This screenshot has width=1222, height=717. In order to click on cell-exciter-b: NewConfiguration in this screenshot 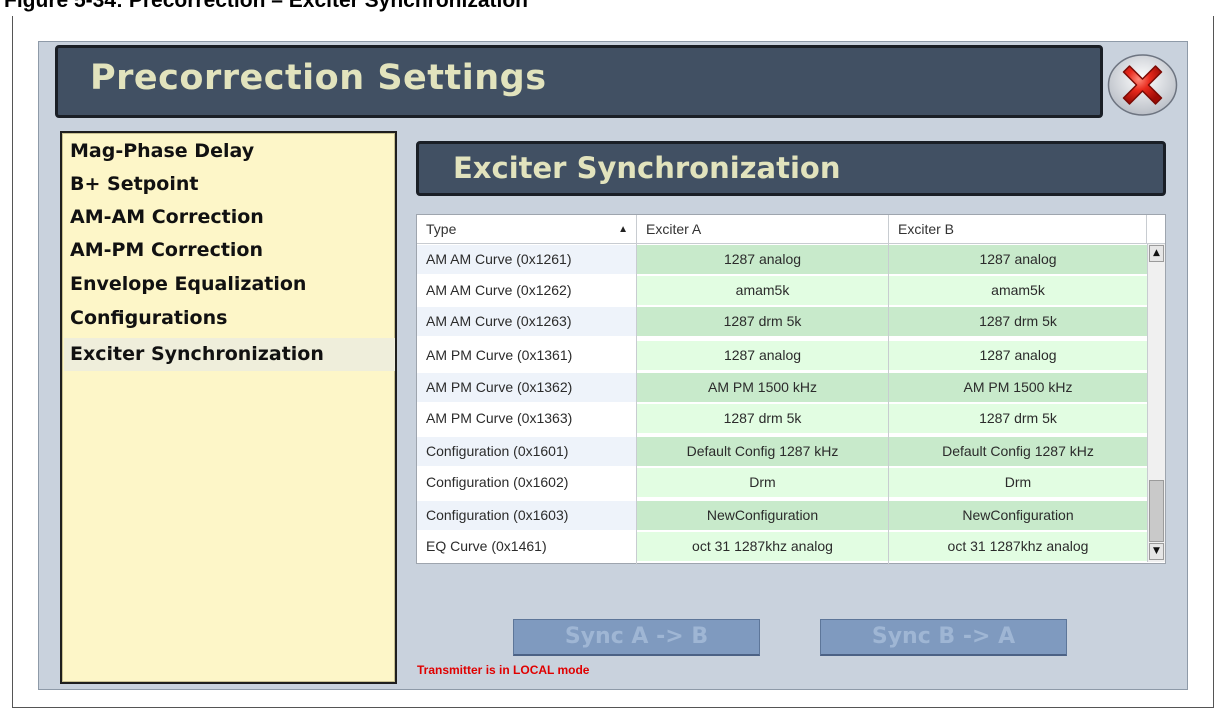, I will do `click(1018, 515)`.